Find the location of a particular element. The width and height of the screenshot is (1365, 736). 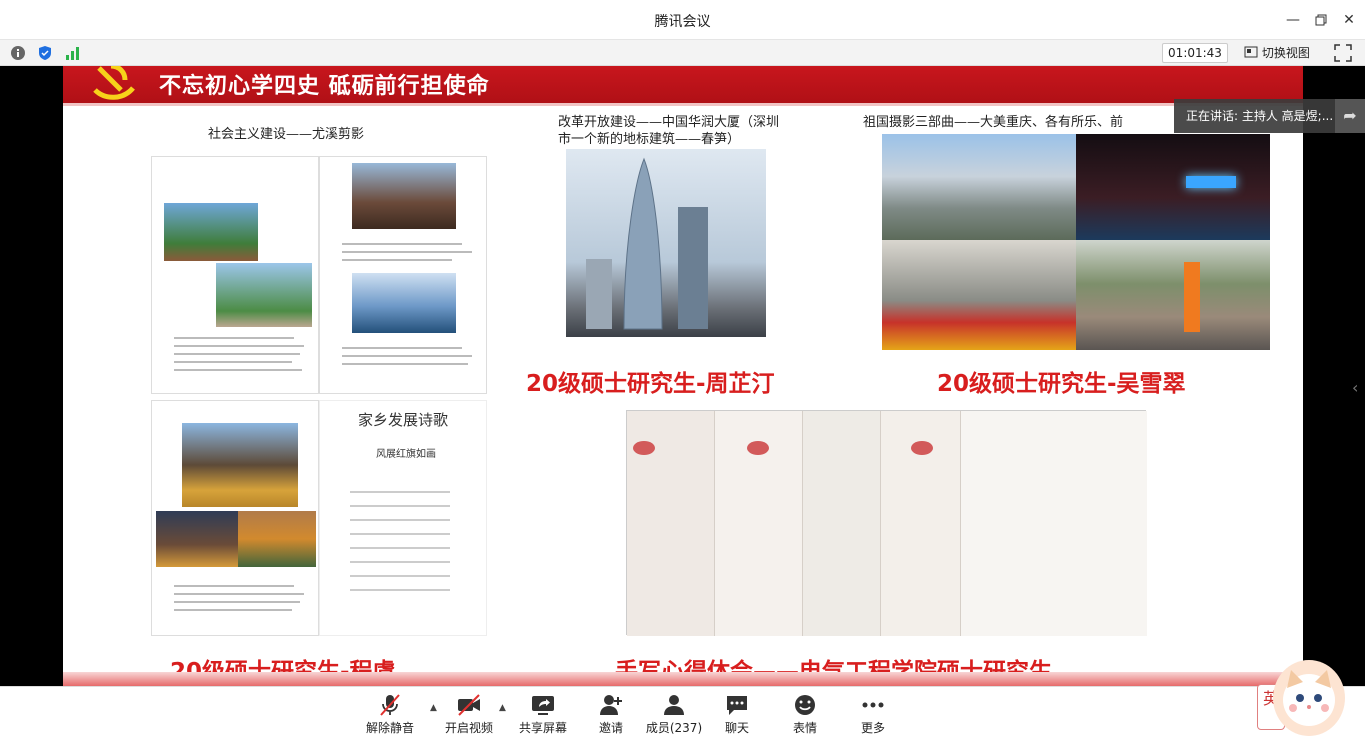

photo-harvest is located at coordinates (277, 539).